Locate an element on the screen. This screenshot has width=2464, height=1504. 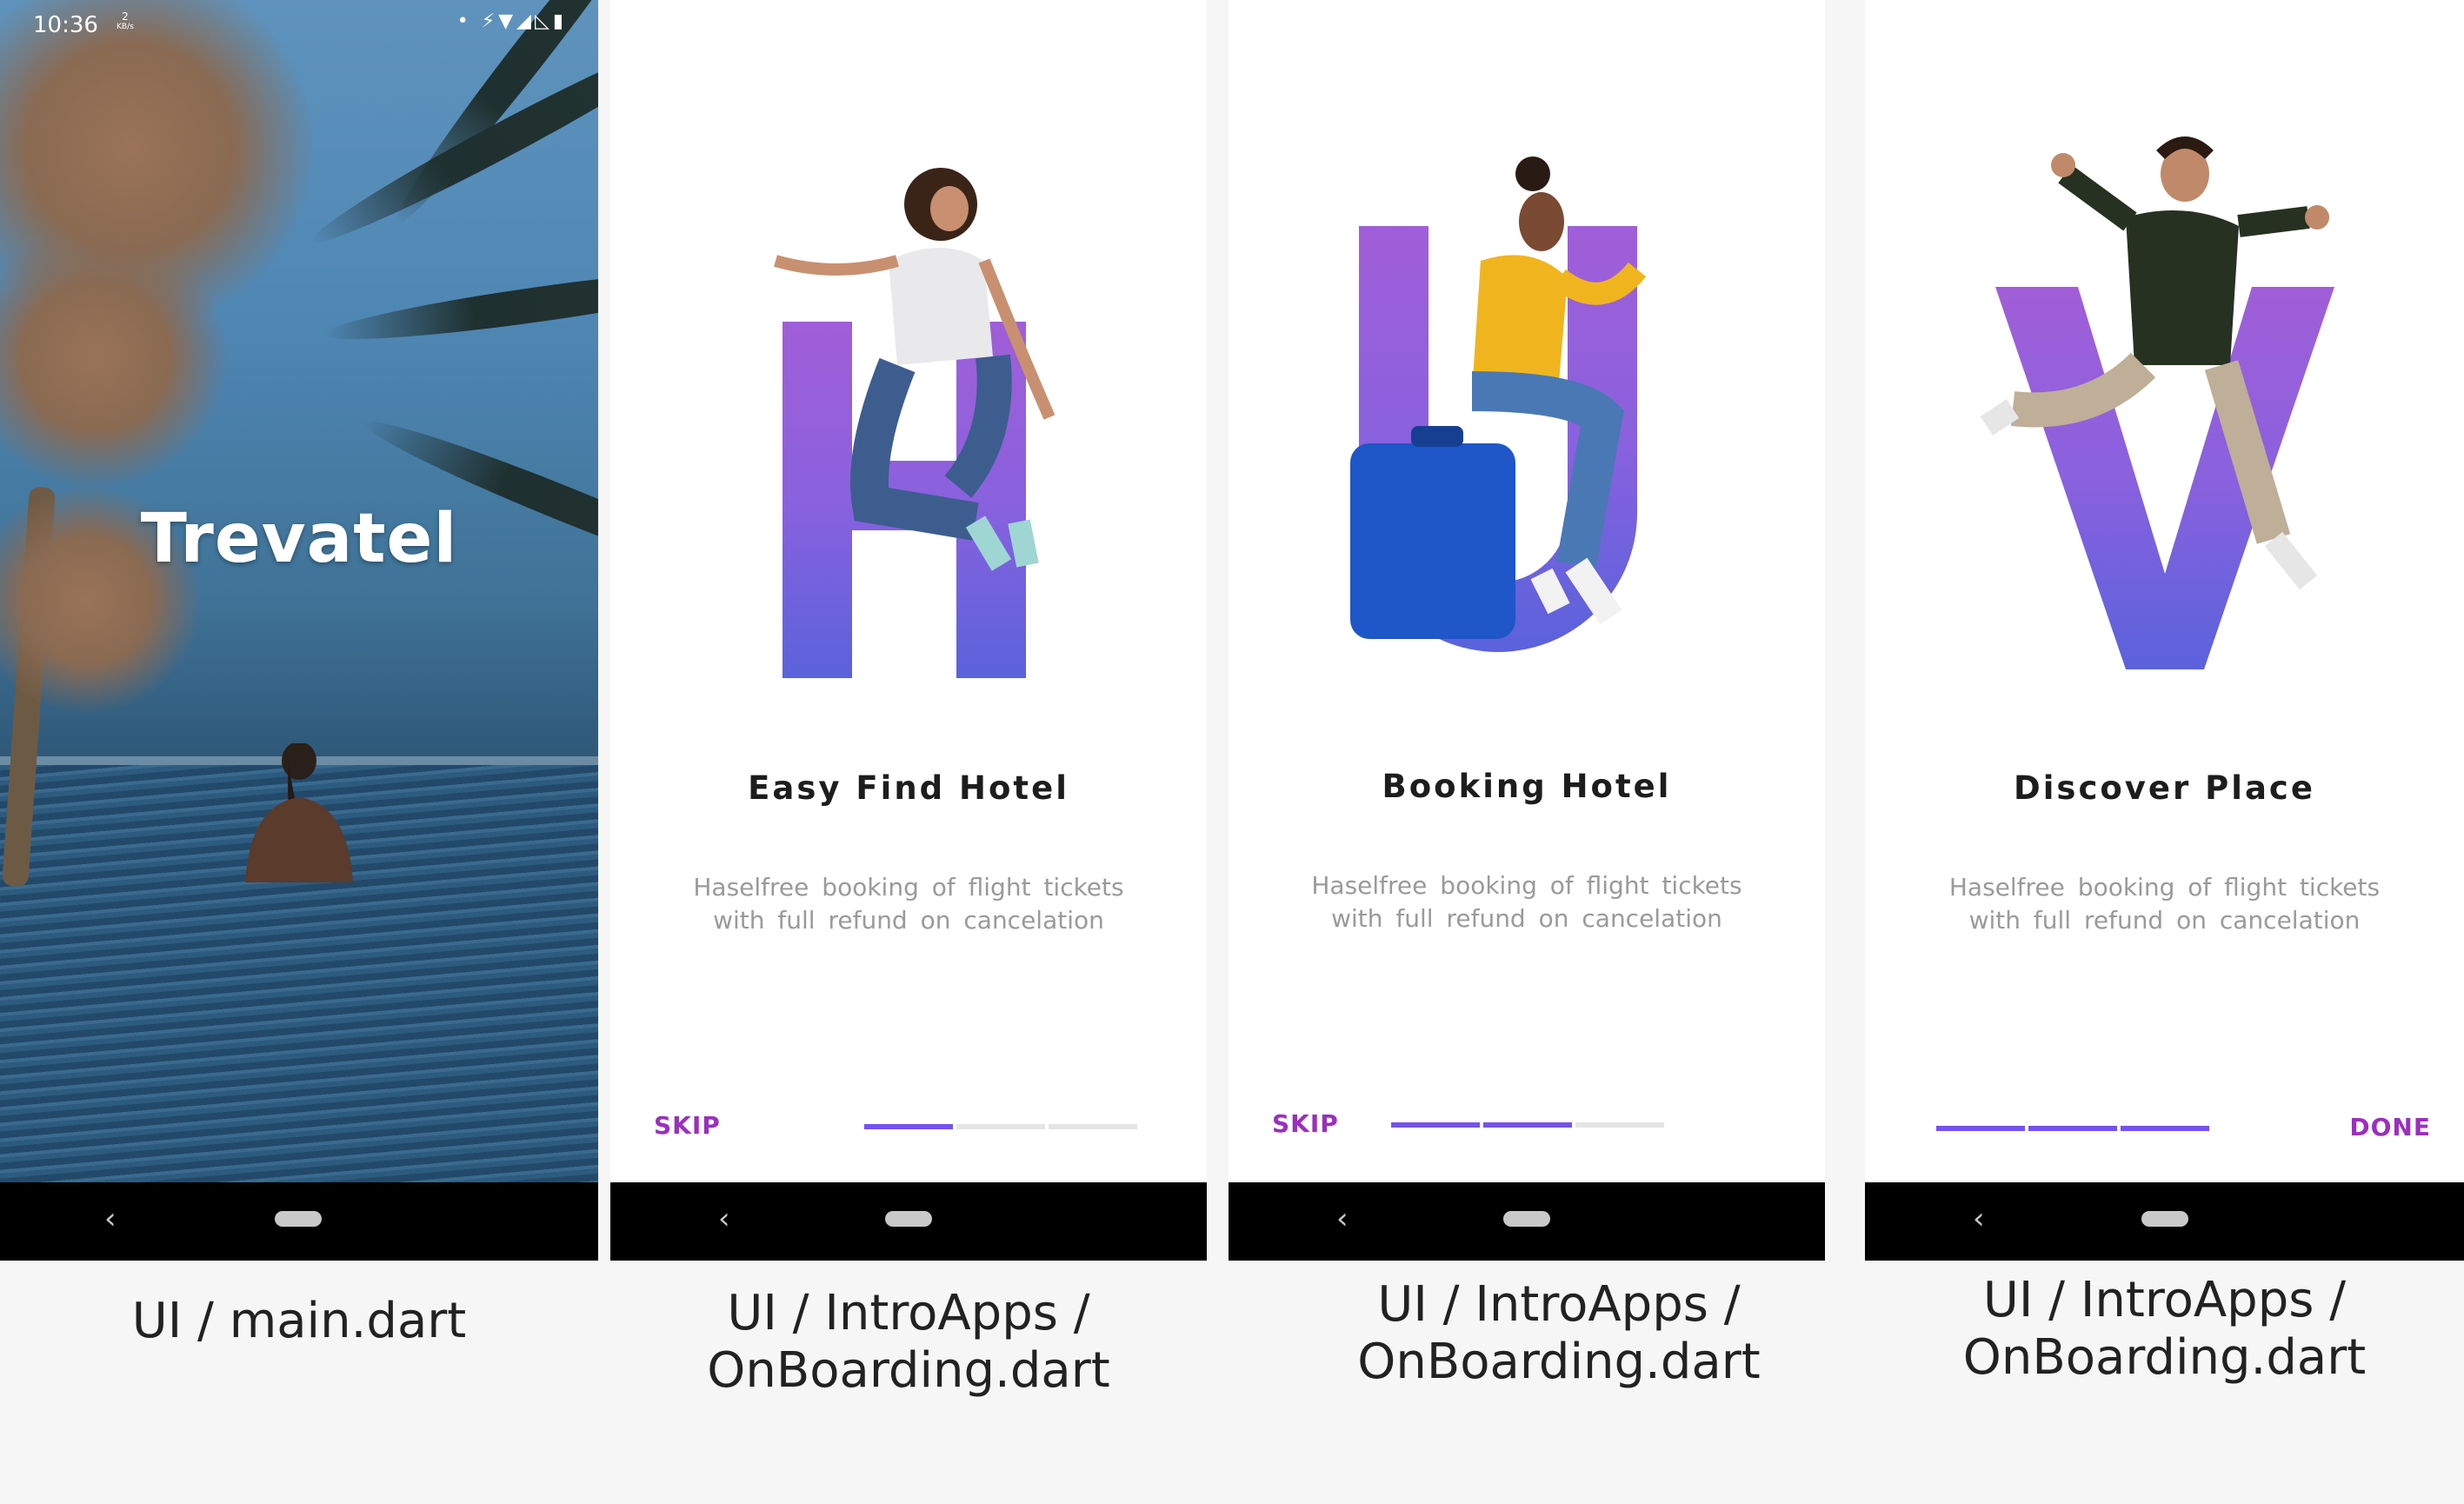
woman-in-pool is located at coordinates (299, 813).